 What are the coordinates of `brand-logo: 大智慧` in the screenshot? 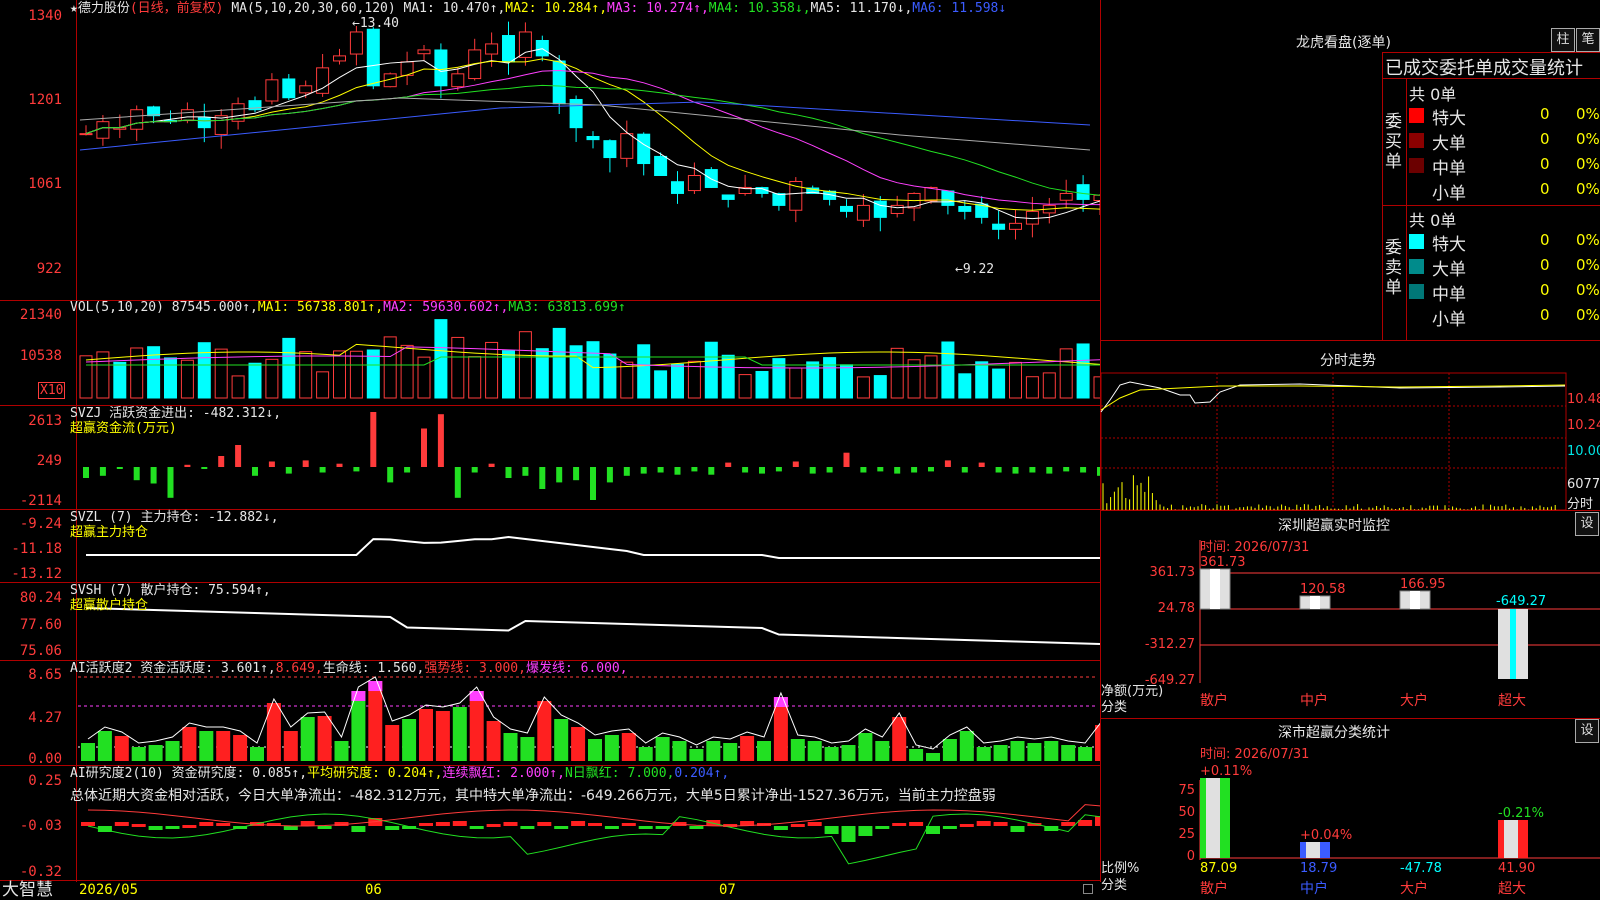 It's located at (27, 890).